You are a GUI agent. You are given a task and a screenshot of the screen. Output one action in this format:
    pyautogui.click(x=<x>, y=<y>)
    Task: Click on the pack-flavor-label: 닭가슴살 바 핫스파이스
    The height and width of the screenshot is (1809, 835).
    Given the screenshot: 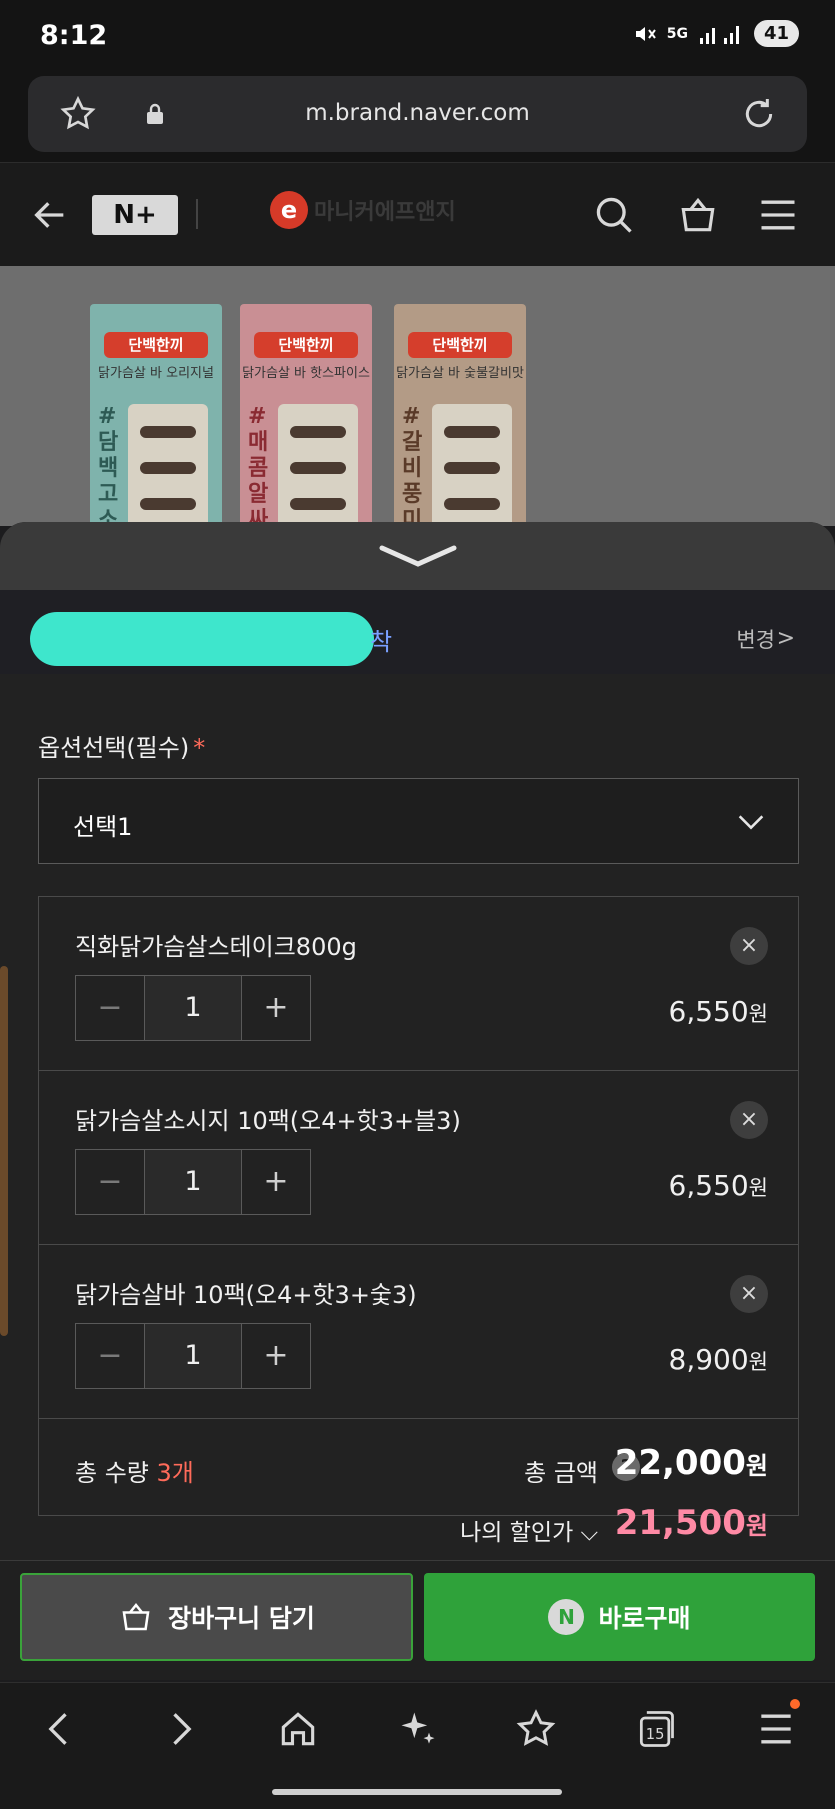 What is the action you would take?
    pyautogui.click(x=306, y=373)
    